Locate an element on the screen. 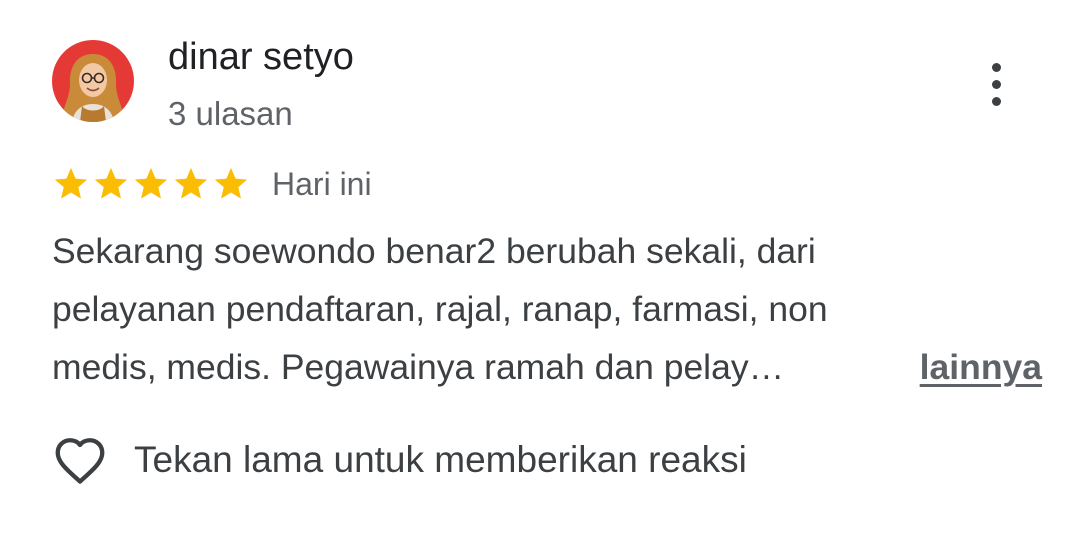  star-rating is located at coordinates (151, 184).